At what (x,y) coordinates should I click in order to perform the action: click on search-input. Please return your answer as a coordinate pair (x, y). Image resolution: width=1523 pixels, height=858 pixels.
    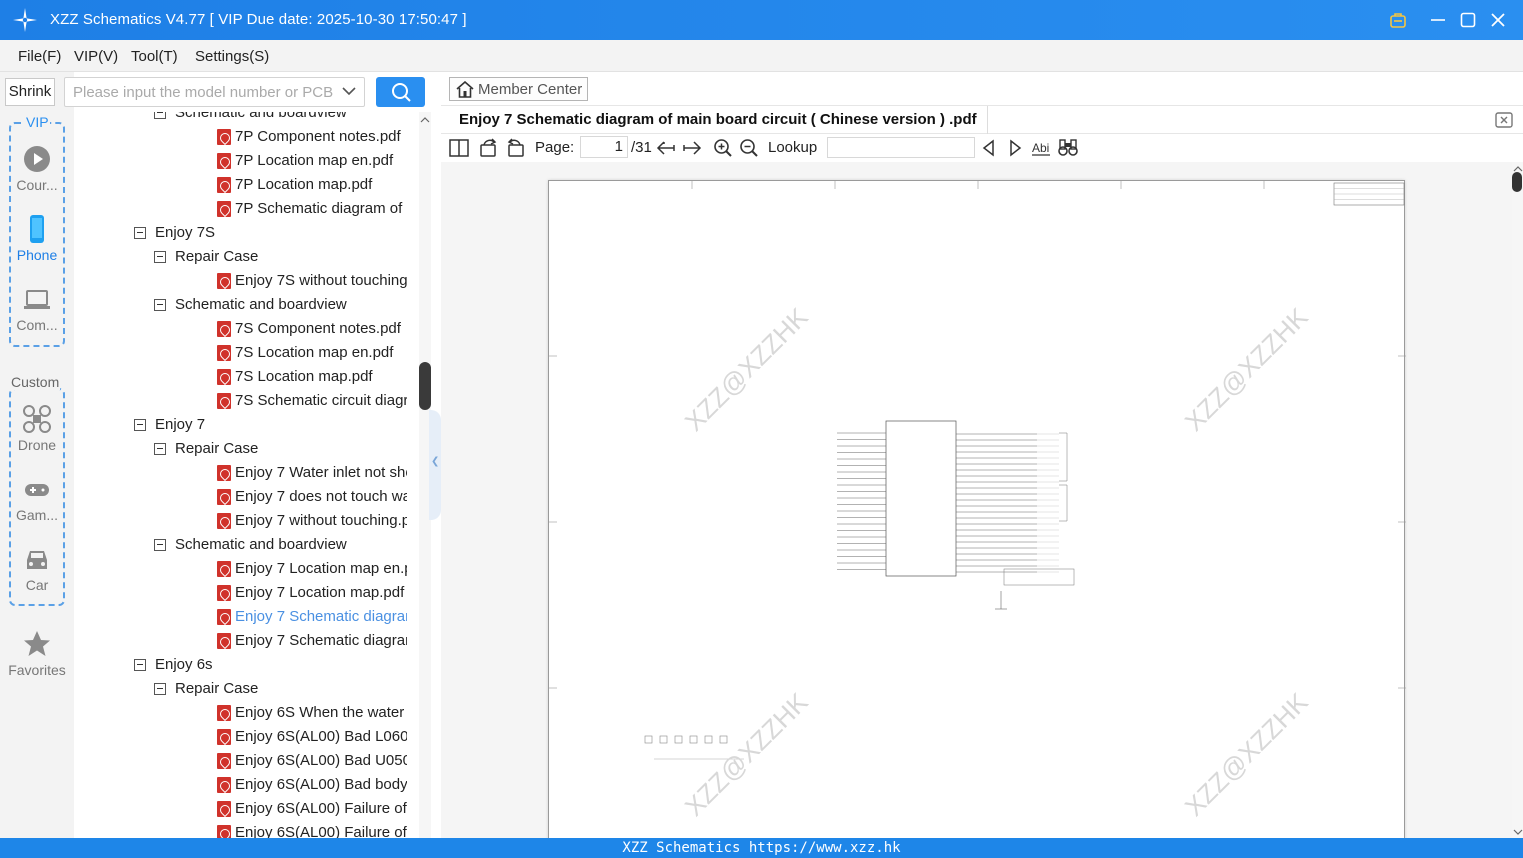
    Looking at the image, I should click on (204, 92).